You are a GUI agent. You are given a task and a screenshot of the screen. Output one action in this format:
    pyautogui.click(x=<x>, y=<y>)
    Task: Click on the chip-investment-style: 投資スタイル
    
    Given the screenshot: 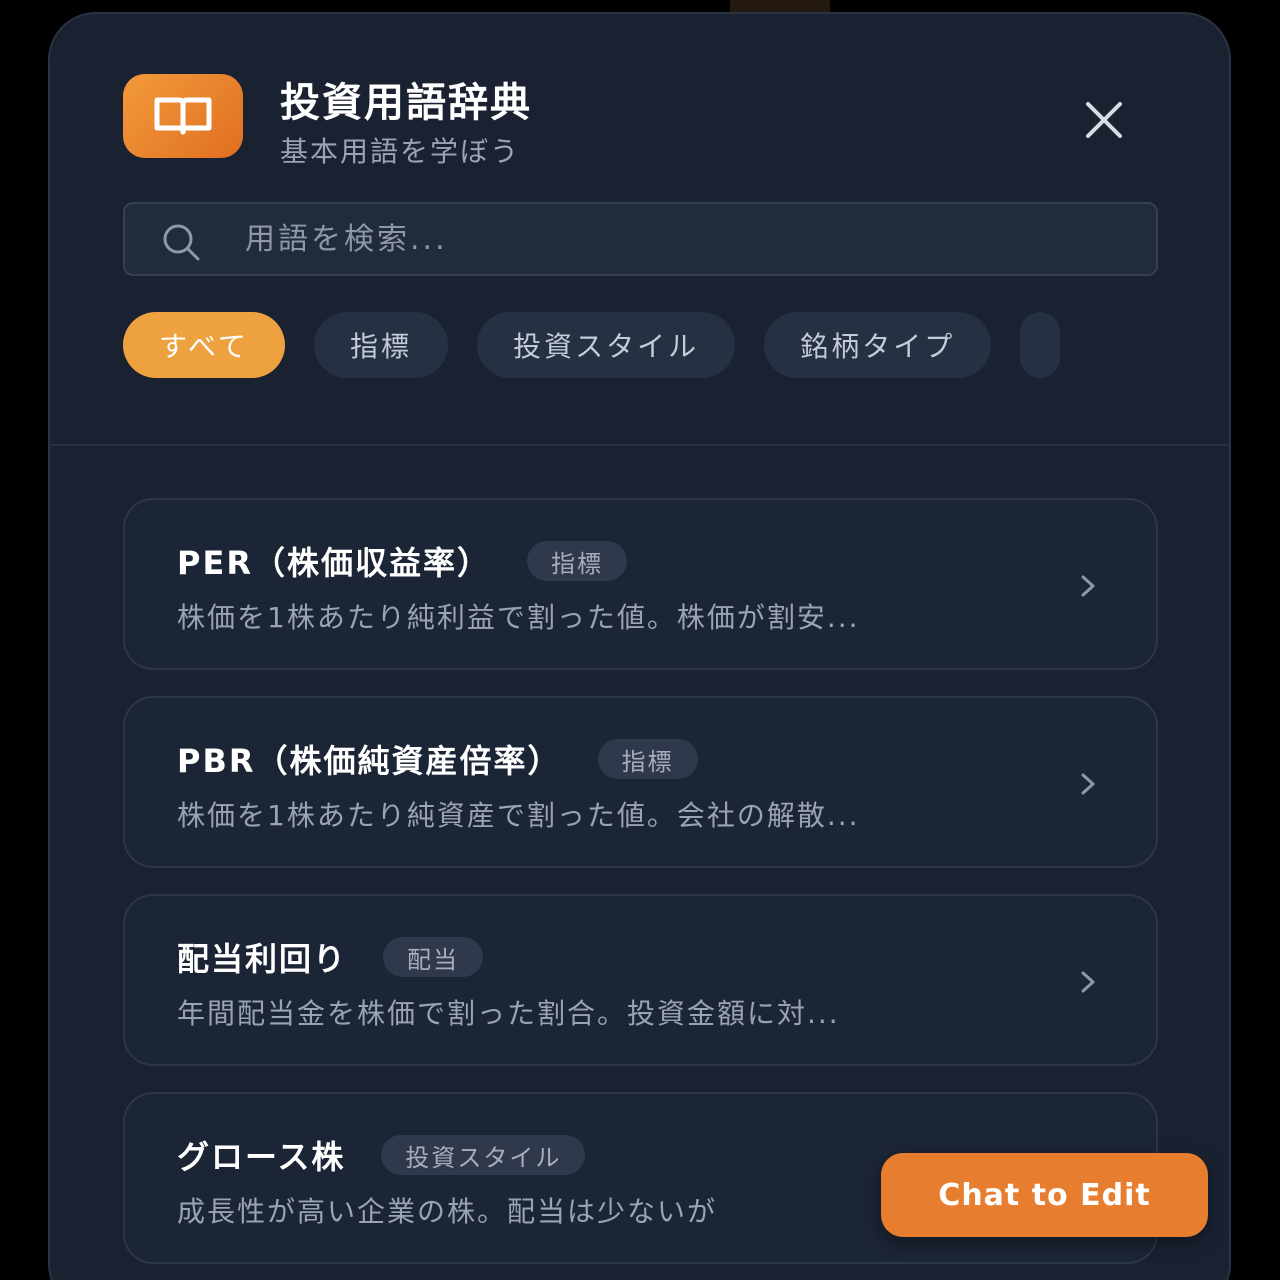 What is the action you would take?
    pyautogui.click(x=606, y=345)
    